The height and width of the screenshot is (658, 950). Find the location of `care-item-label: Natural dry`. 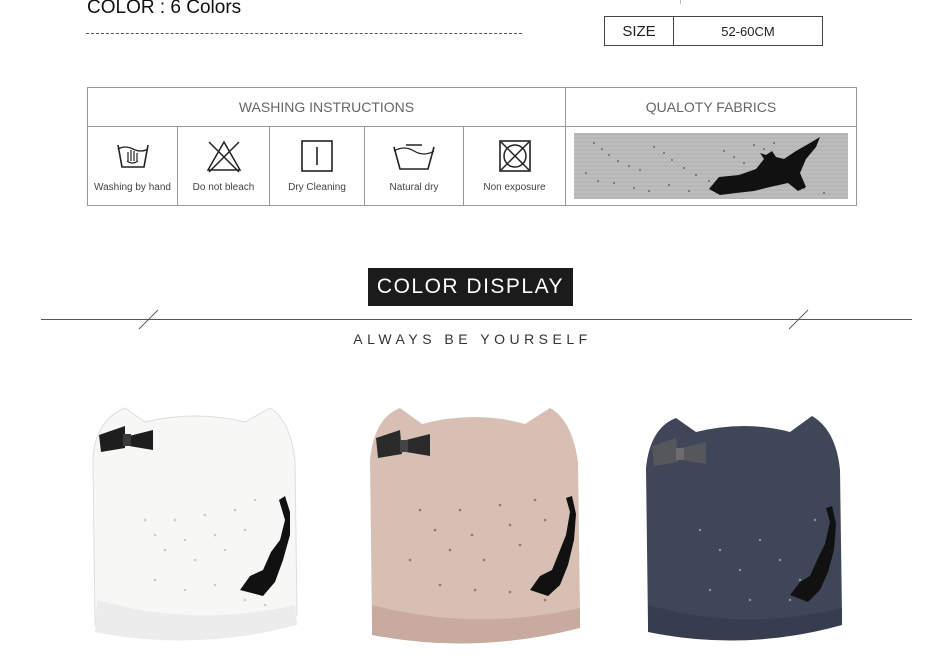

care-item-label: Natural dry is located at coordinates (414, 187).